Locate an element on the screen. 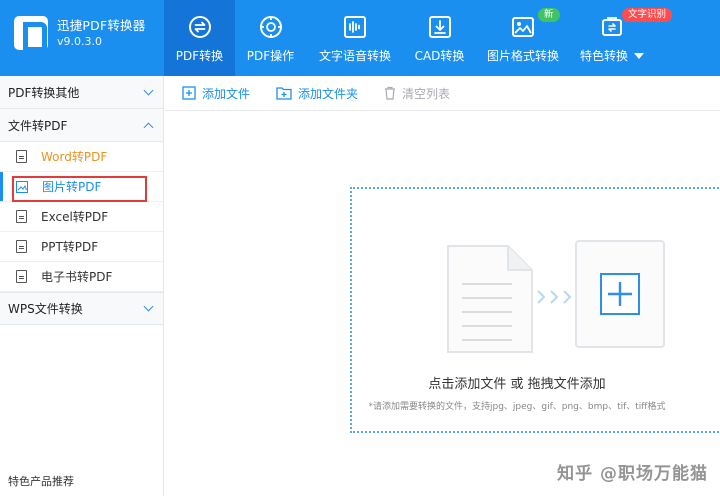 The height and width of the screenshot is (496, 720). sidebar-item-ppt-to-pdf: PPT转PDF is located at coordinates (81, 247).